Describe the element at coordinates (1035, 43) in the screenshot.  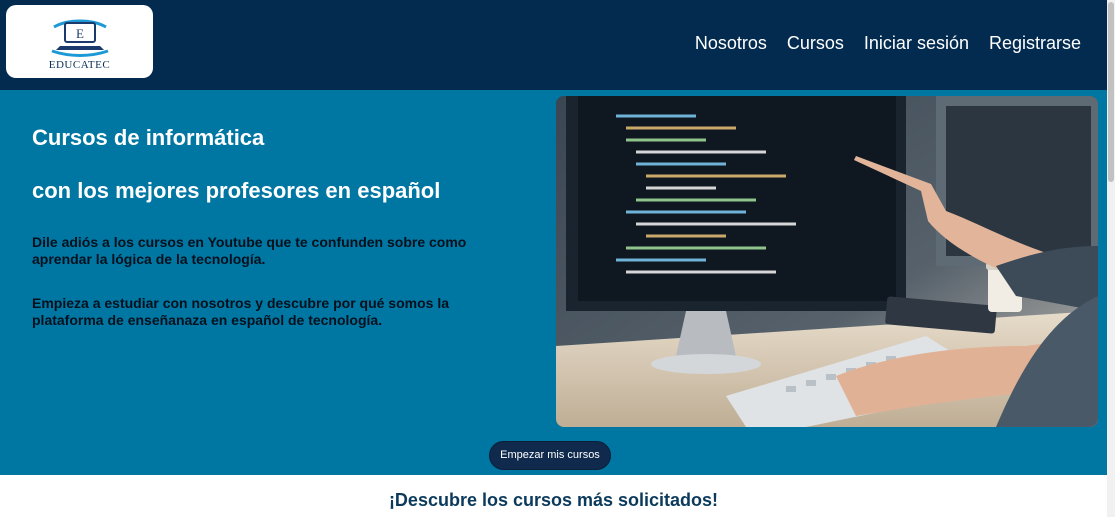
I see `nav-link-register: Registrarse` at that location.